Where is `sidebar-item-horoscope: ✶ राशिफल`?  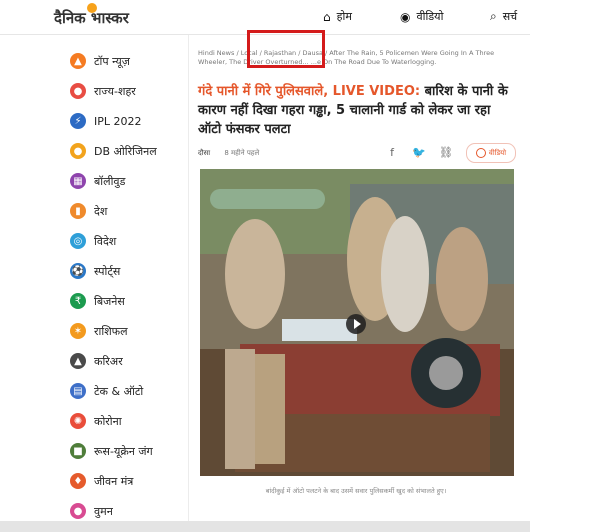 sidebar-item-horoscope: ✶ राशिफल is located at coordinates (99, 331).